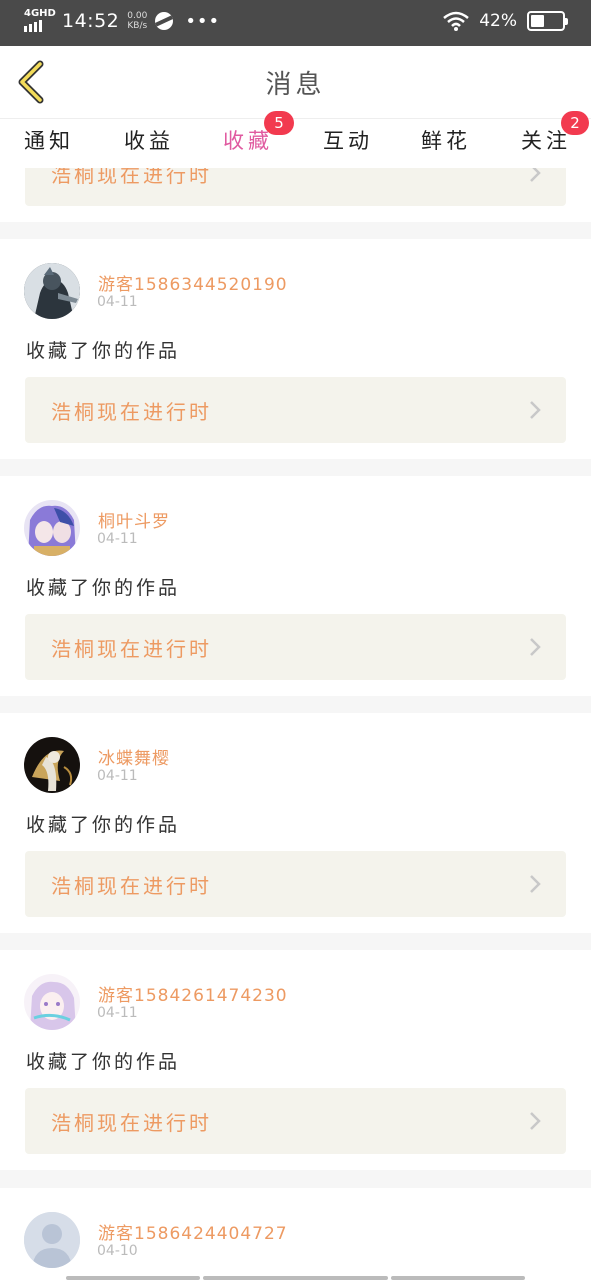 The image size is (591, 1280). What do you see at coordinates (193, 1231) in the screenshot?
I see `username: 游客1586424404727` at bounding box center [193, 1231].